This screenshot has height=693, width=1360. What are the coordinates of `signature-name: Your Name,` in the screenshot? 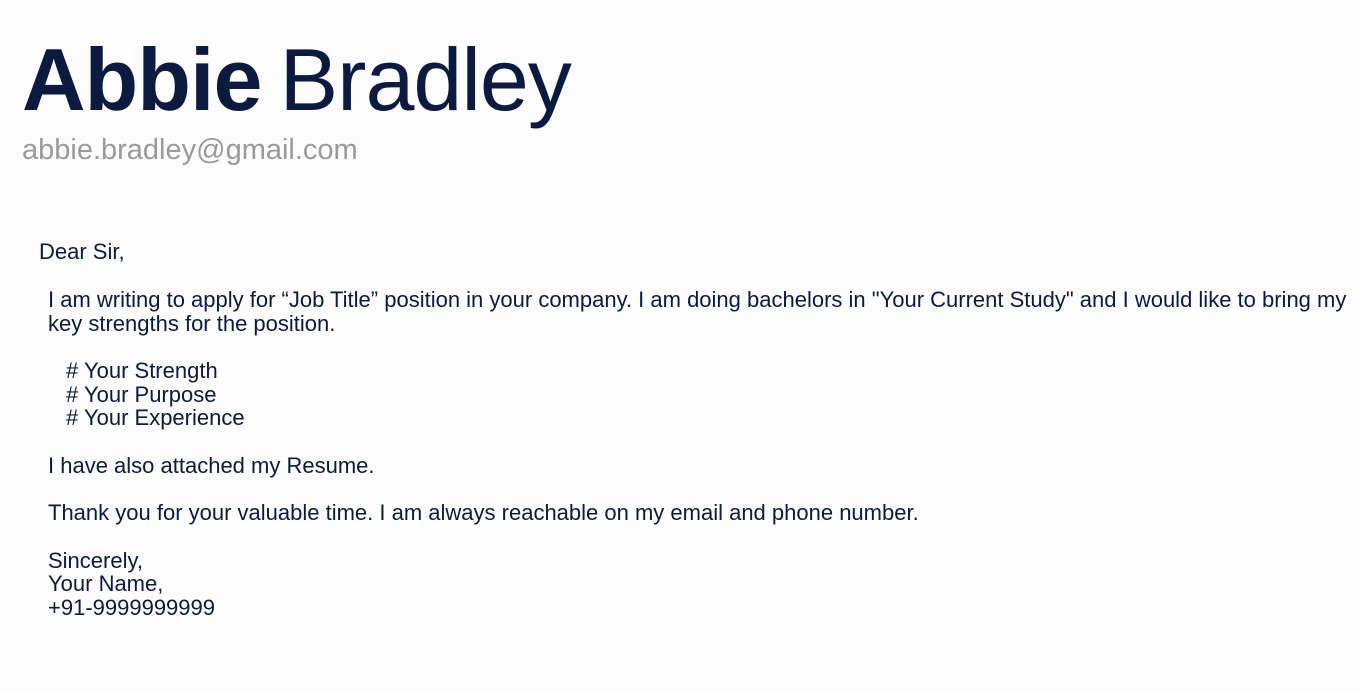 It's located at (106, 583).